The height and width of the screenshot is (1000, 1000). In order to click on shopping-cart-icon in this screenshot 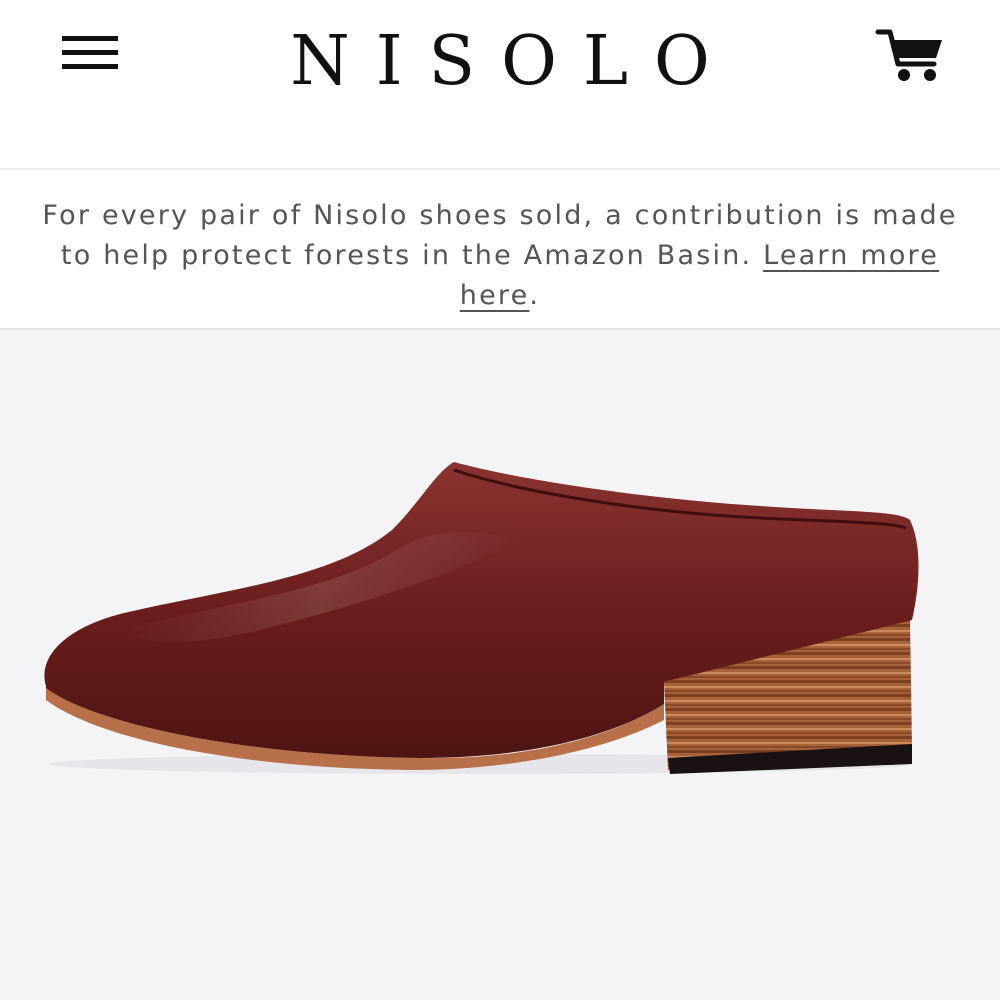, I will do `click(912, 56)`.